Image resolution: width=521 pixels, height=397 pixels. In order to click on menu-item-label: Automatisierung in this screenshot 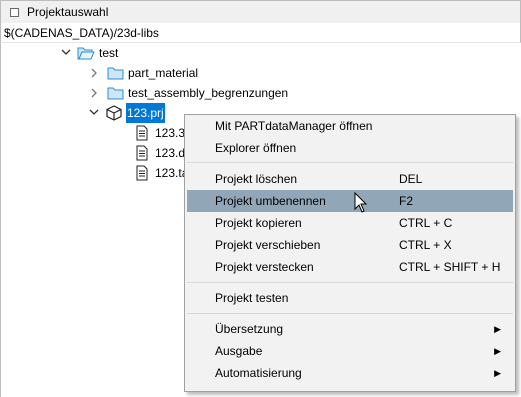, I will do `click(258, 373)`.